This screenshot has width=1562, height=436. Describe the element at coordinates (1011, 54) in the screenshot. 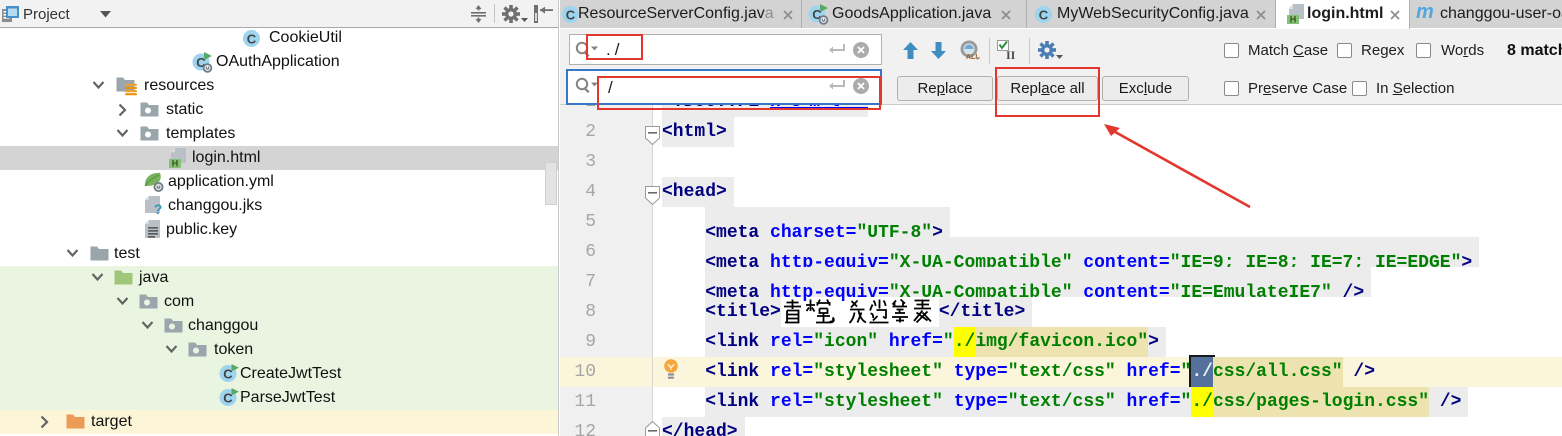

I see `svg-text: II` at that location.